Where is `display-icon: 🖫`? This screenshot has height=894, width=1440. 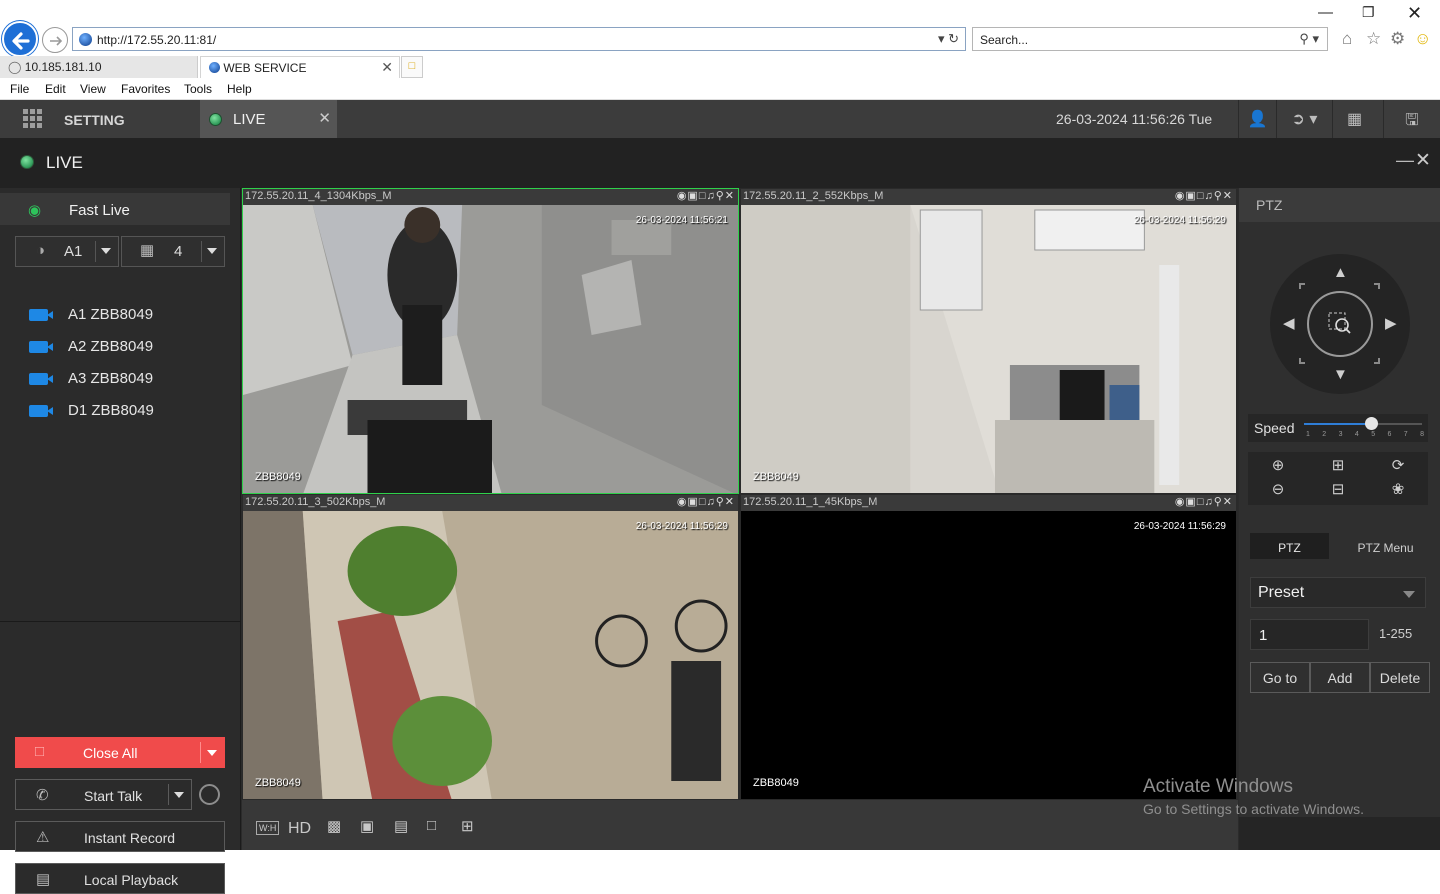
display-icon: 🖫 is located at coordinates (1411, 119).